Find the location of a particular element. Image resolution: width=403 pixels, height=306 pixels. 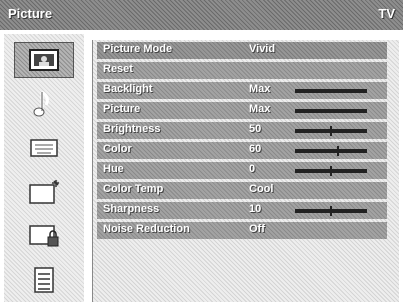

setting-label: Color Temp is located at coordinates (133, 189).